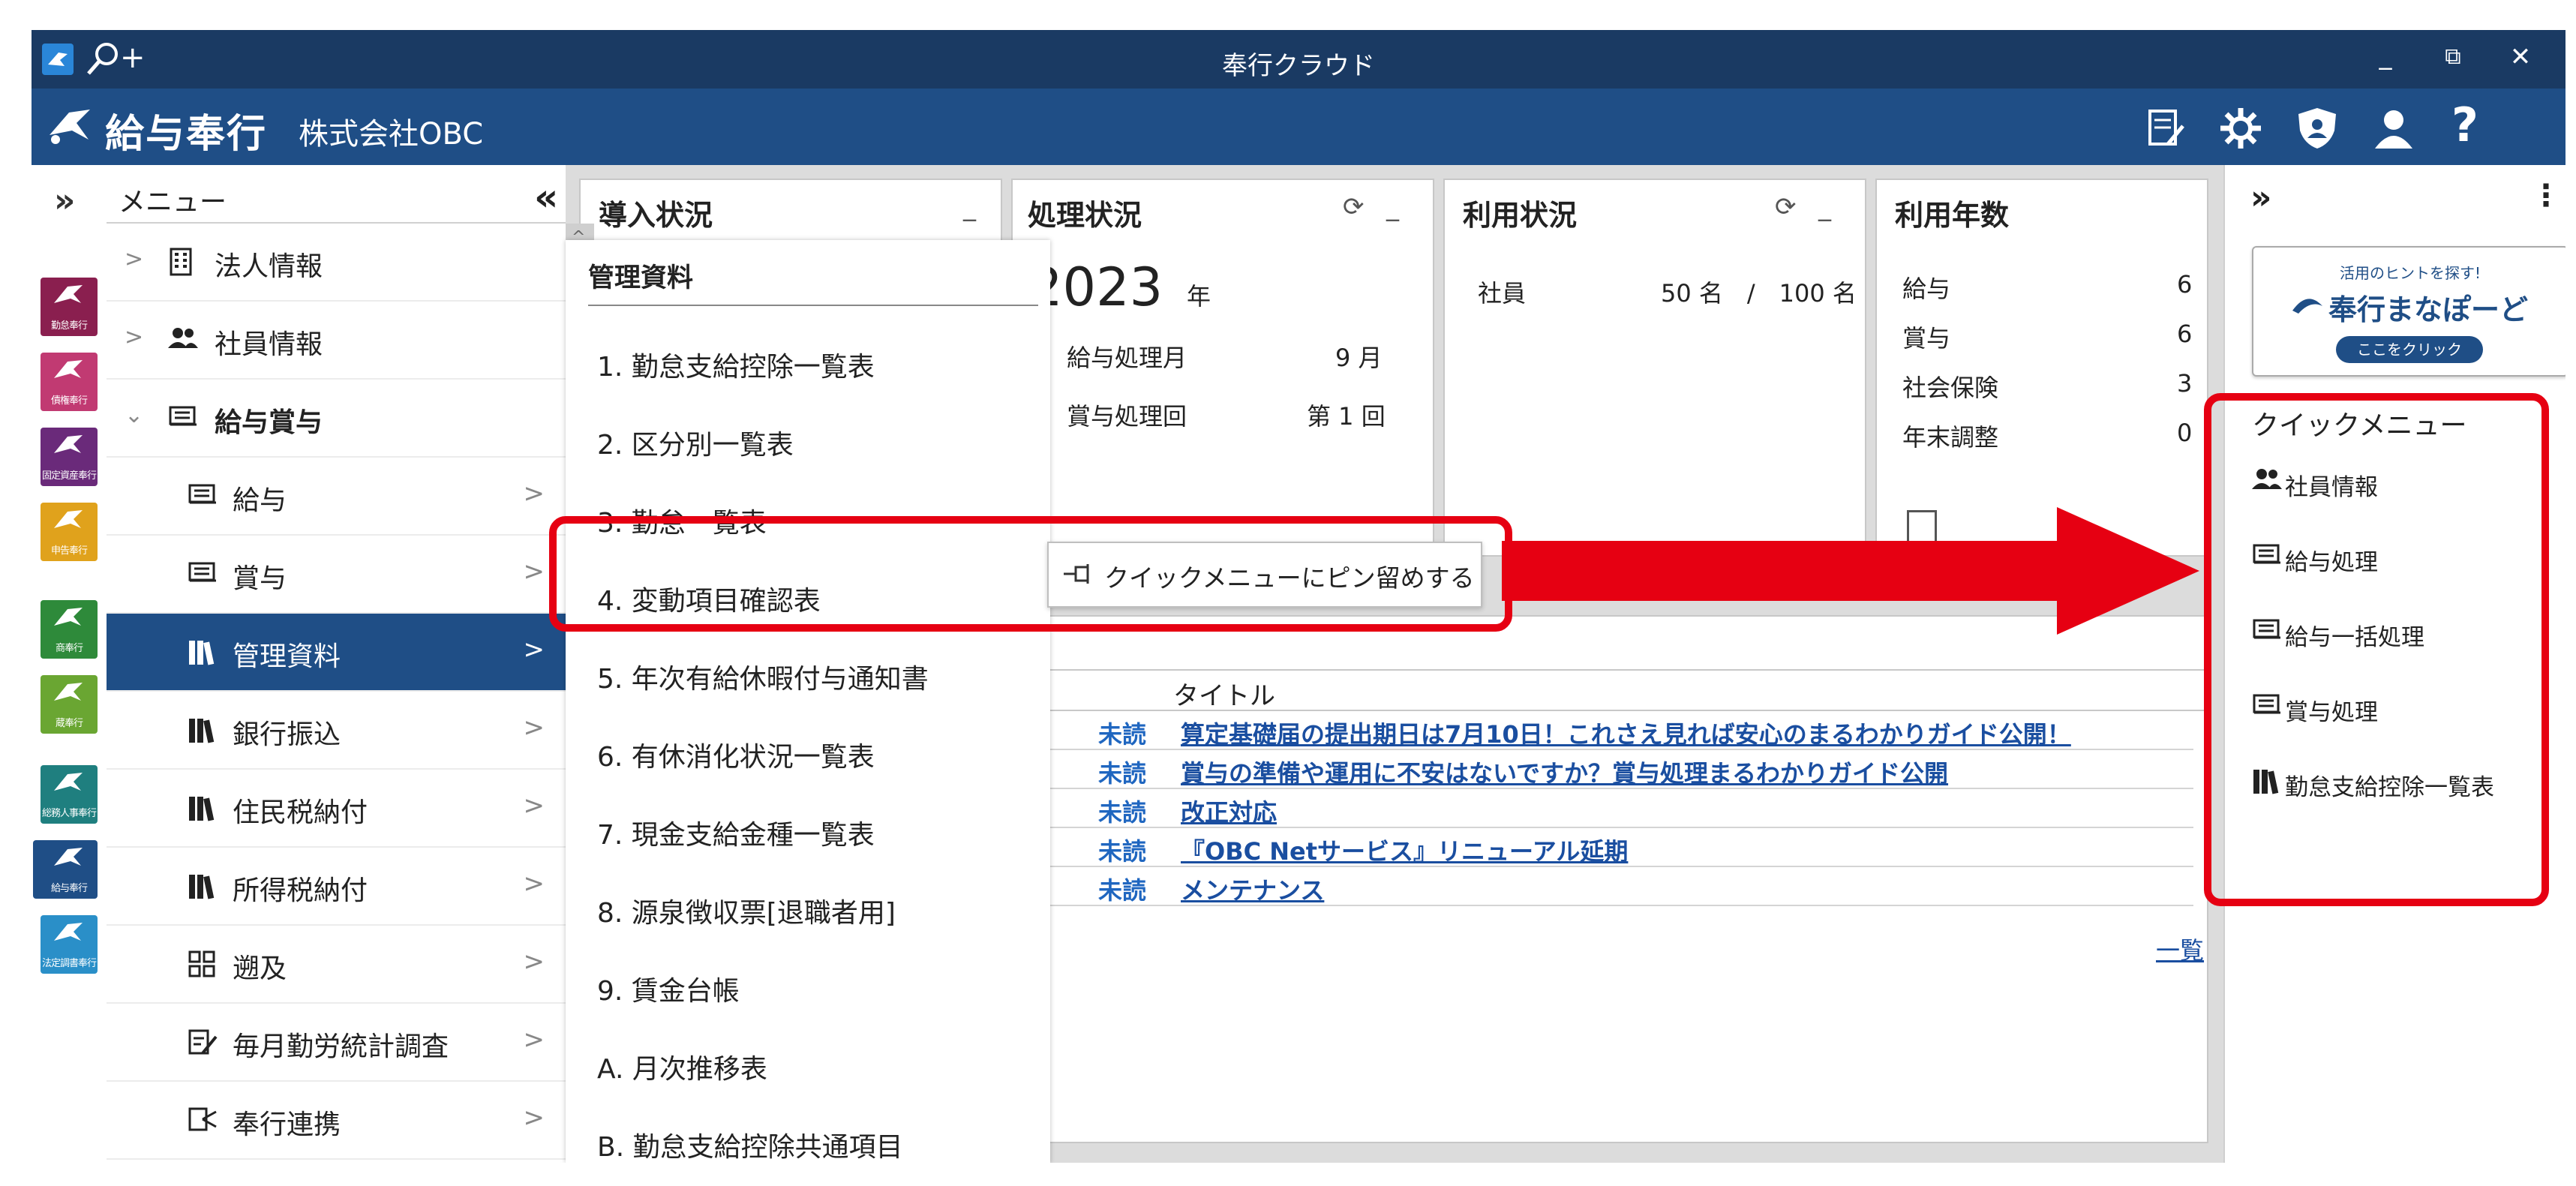 Image resolution: width=2576 pixels, height=1186 pixels. Describe the element at coordinates (336, 575) in the screenshot. I see `menu-item: 賞与 >` at that location.